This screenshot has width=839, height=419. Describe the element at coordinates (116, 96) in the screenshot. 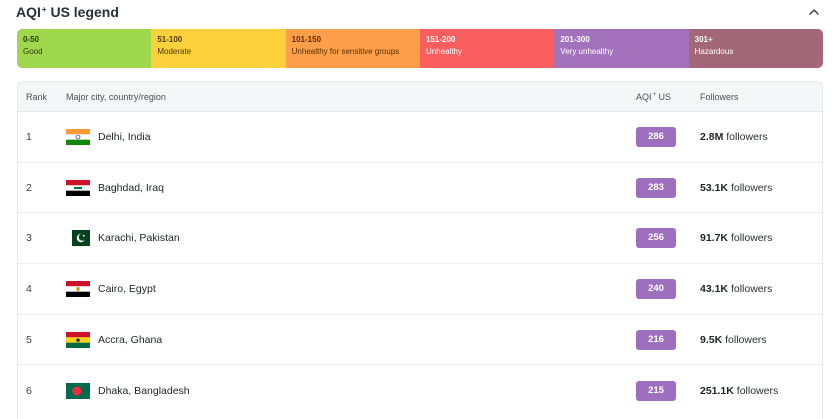

I see `column-header-city: Major city, country/region` at that location.